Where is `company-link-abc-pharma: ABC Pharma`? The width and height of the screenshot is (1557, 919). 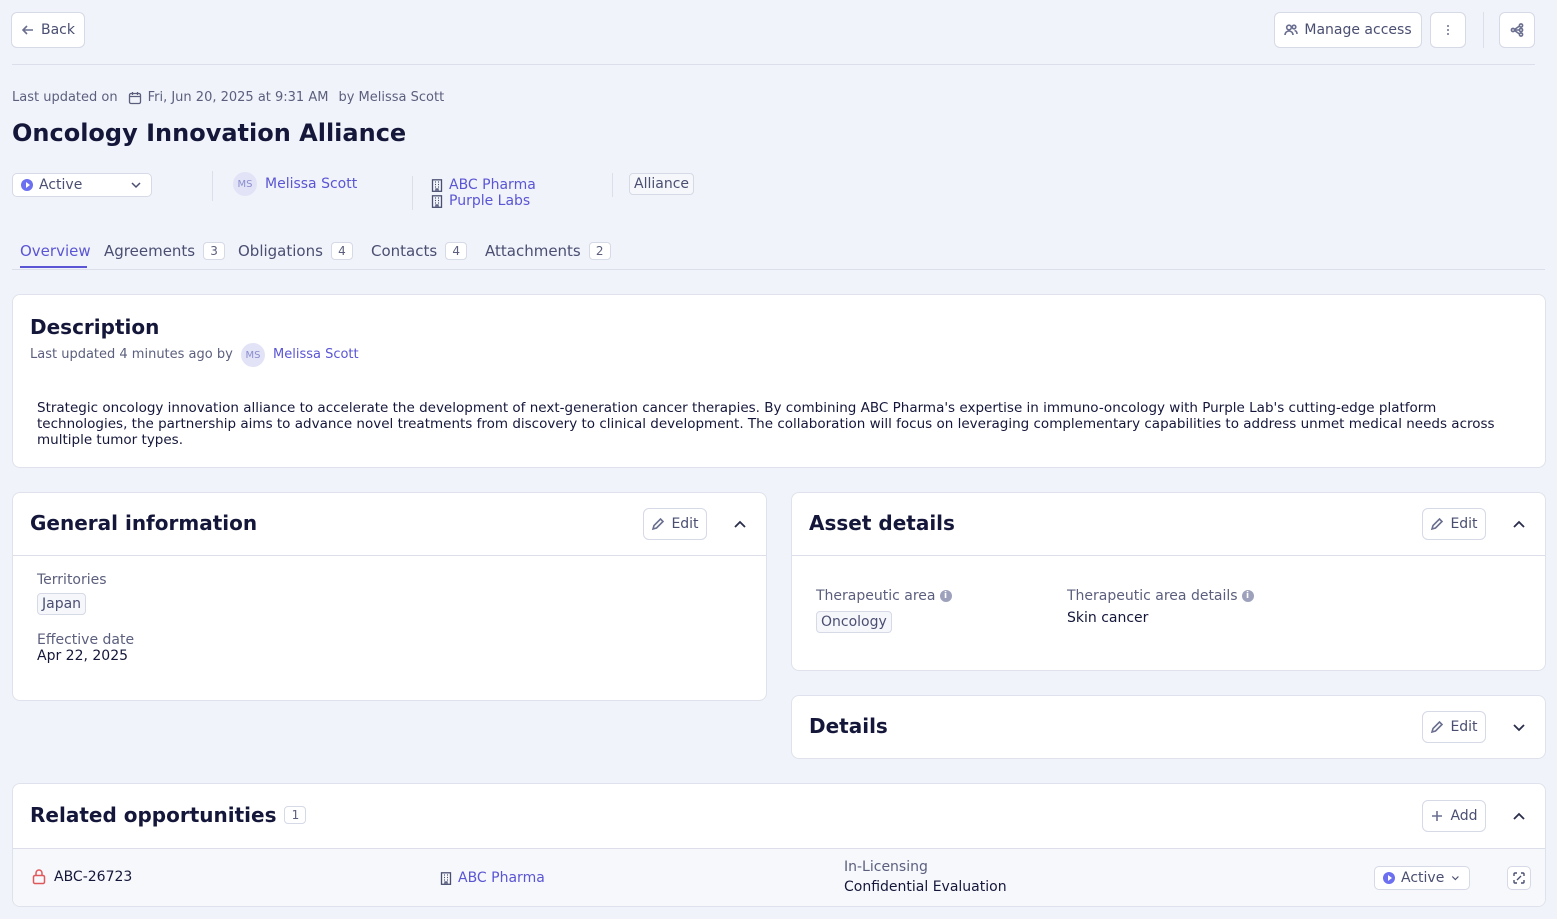 company-link-abc-pharma: ABC Pharma is located at coordinates (483, 185).